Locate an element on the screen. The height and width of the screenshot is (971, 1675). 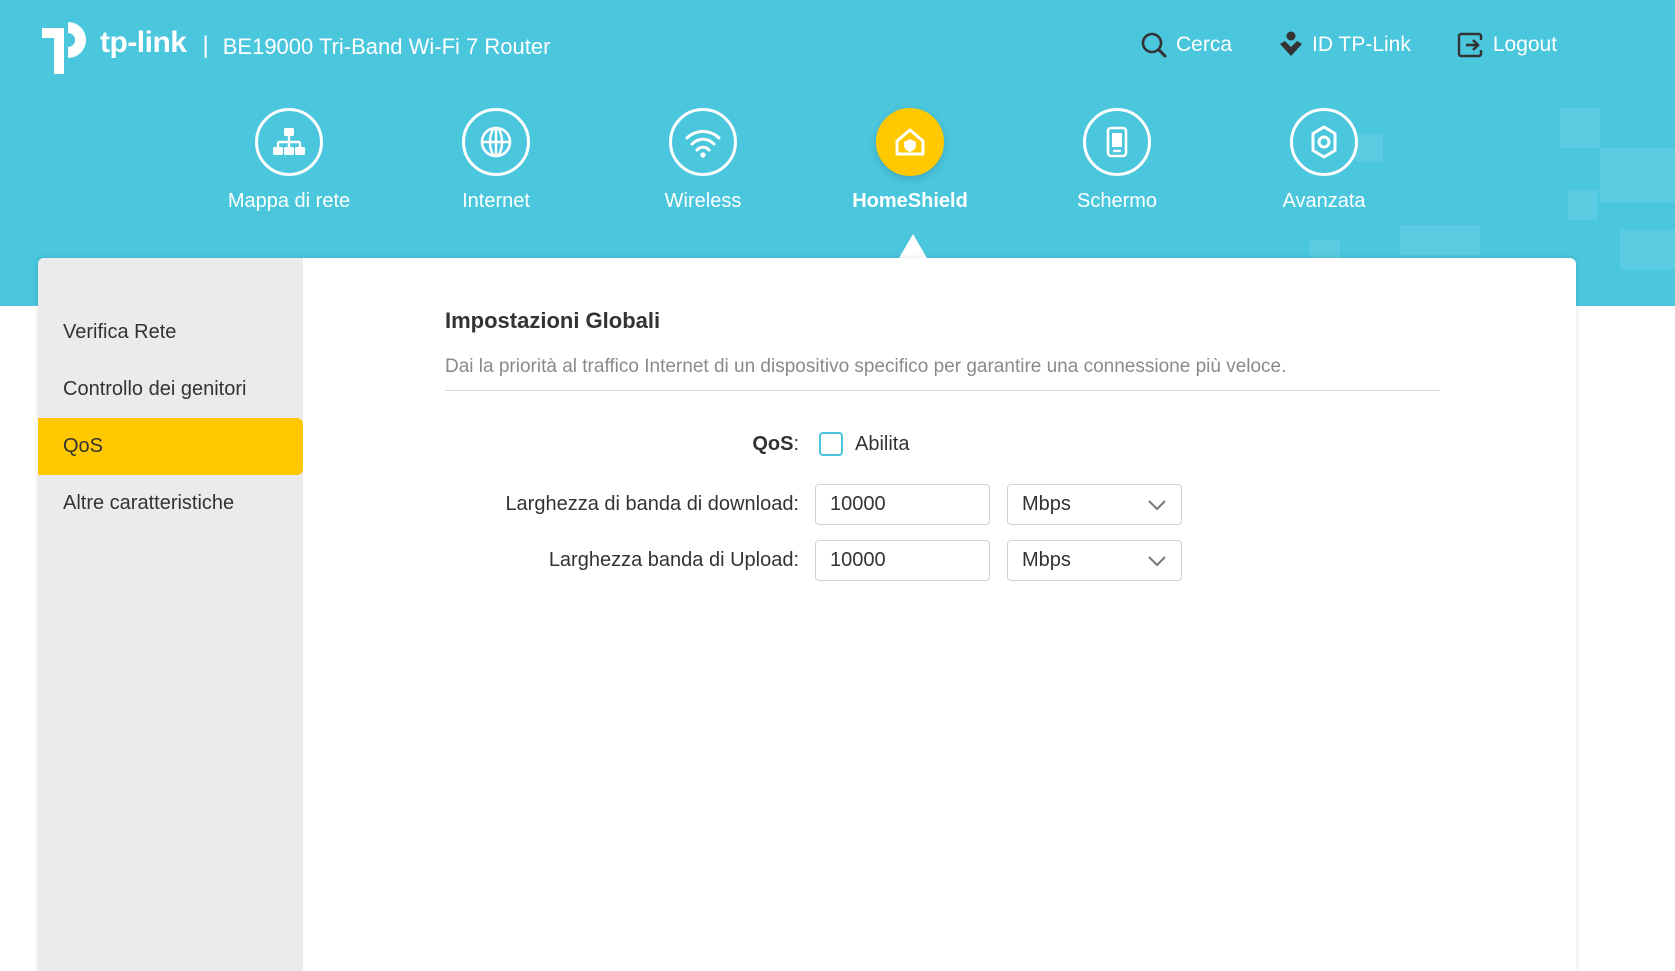
nav-item-schermo: Schermo is located at coordinates (1117, 160).